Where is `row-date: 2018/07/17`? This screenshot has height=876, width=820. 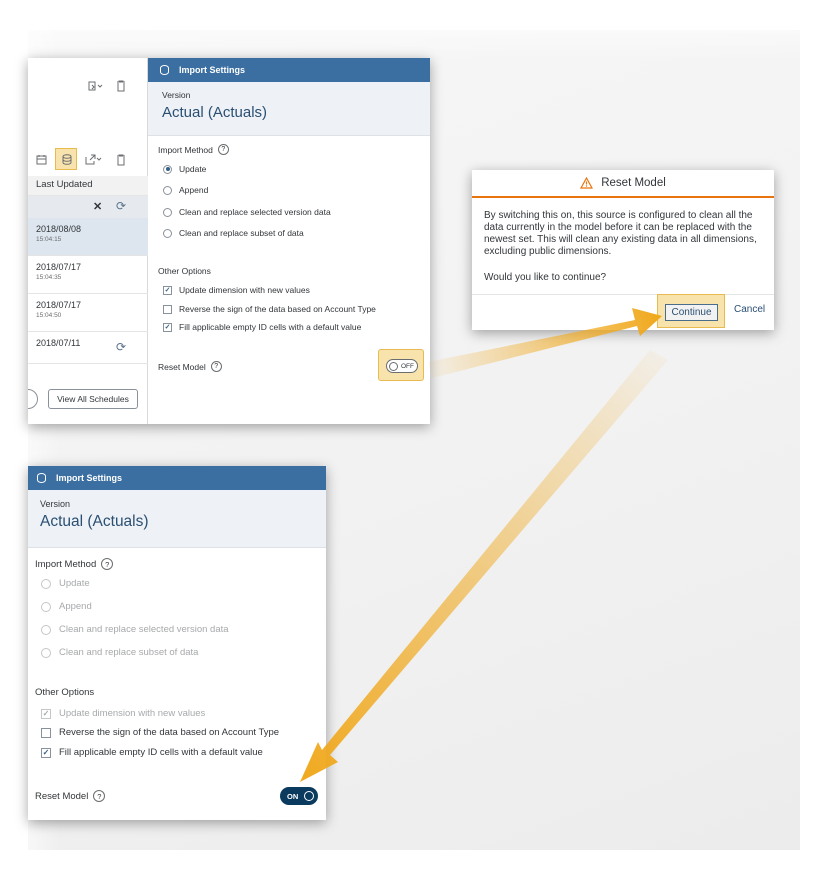 row-date: 2018/07/17 is located at coordinates (59, 305).